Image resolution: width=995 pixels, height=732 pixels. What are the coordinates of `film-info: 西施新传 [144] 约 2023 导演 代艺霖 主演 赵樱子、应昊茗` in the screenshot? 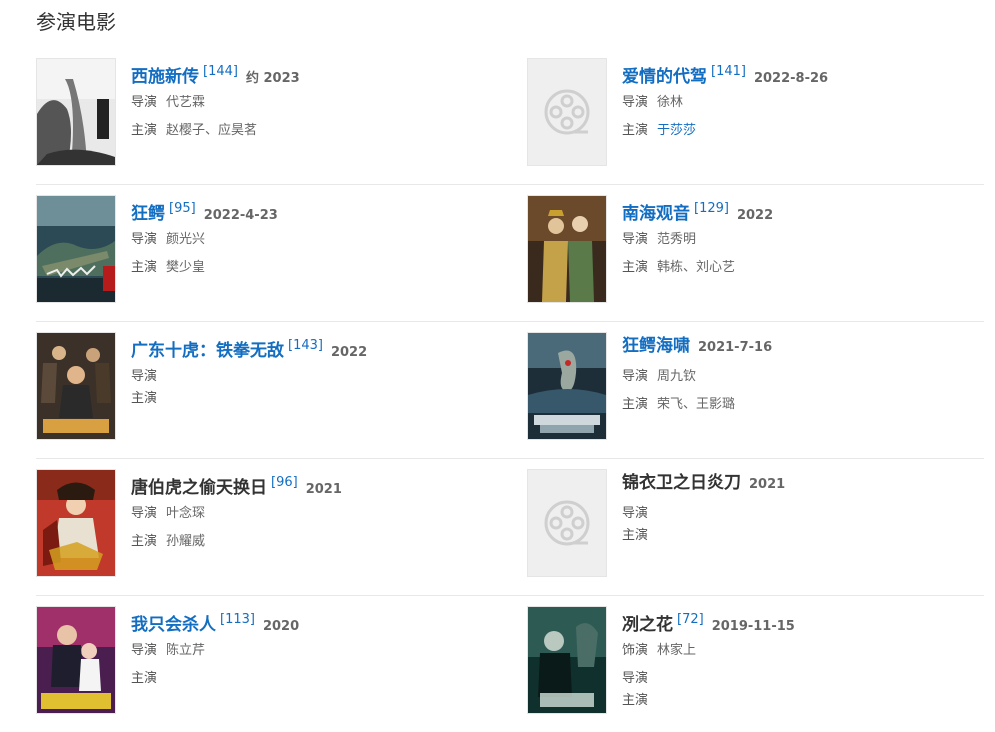 It's located at (311, 100).